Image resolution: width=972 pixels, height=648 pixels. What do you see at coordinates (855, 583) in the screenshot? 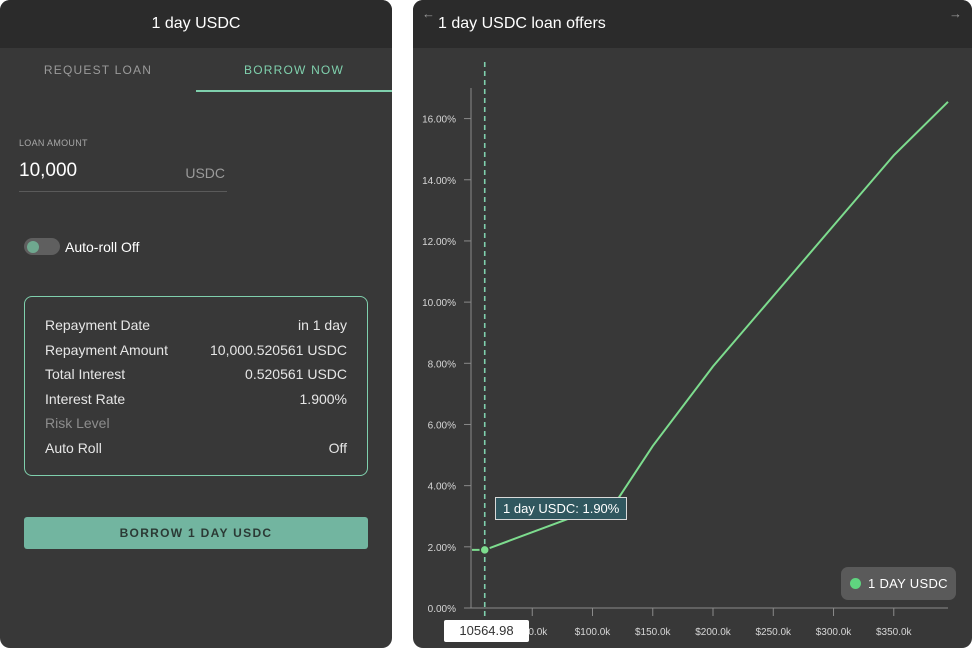
I see `legend-dot-icon` at bounding box center [855, 583].